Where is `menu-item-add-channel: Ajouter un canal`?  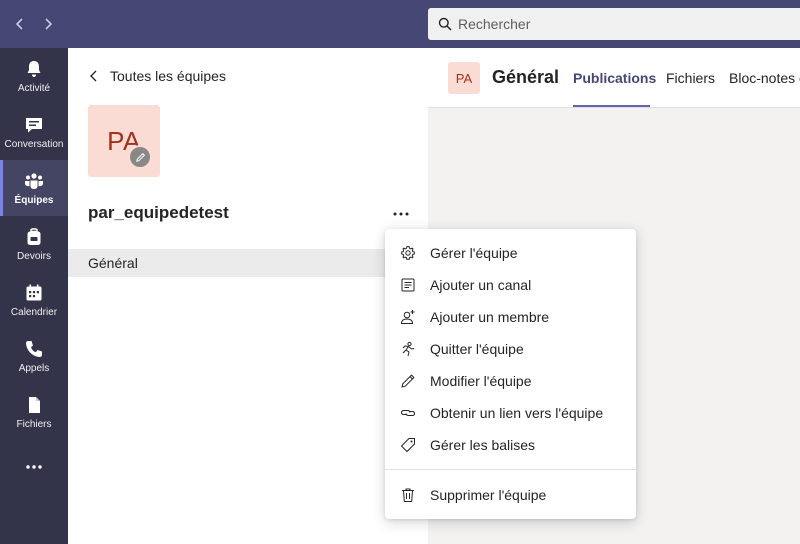 menu-item-add-channel: Ajouter un canal is located at coordinates (510, 285).